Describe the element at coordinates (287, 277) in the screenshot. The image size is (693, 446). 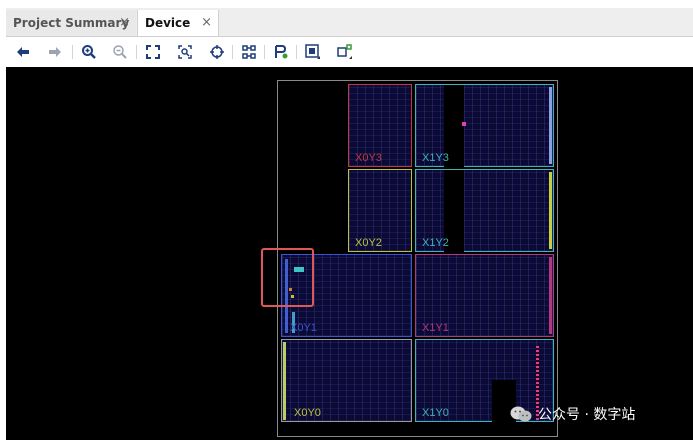
I see `highlight-box` at that location.